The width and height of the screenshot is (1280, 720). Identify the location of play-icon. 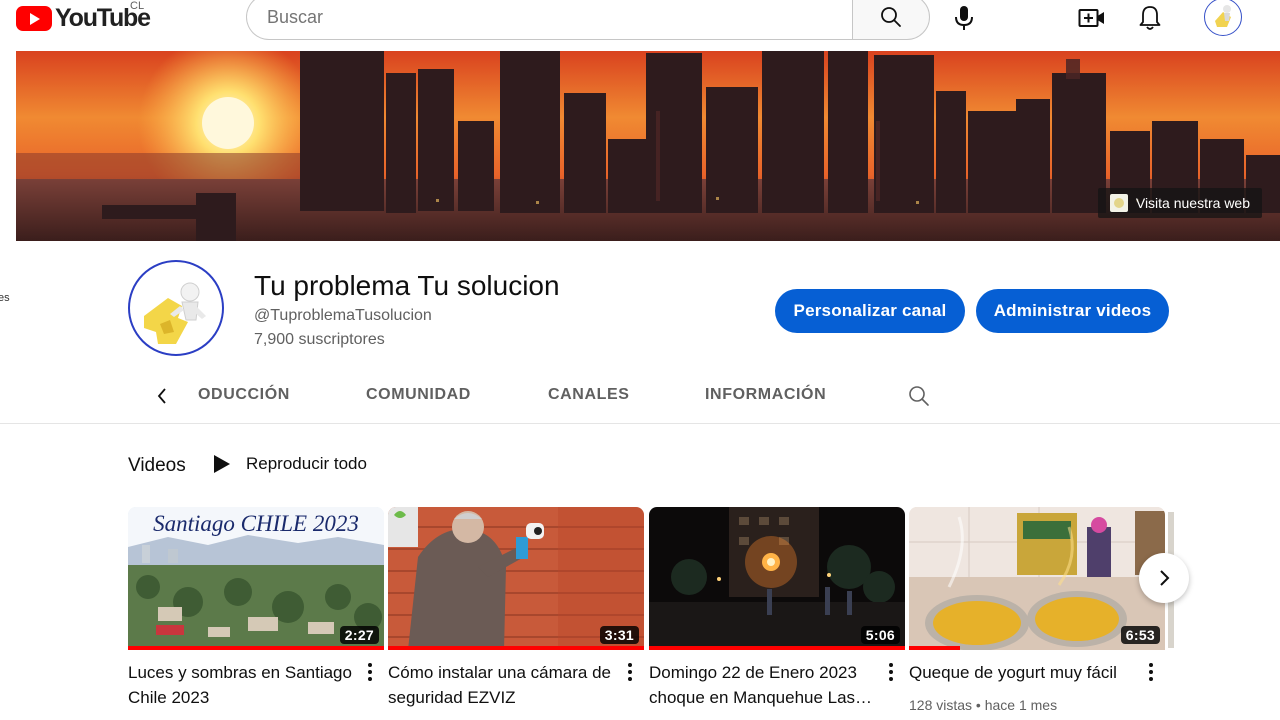
(222, 464).